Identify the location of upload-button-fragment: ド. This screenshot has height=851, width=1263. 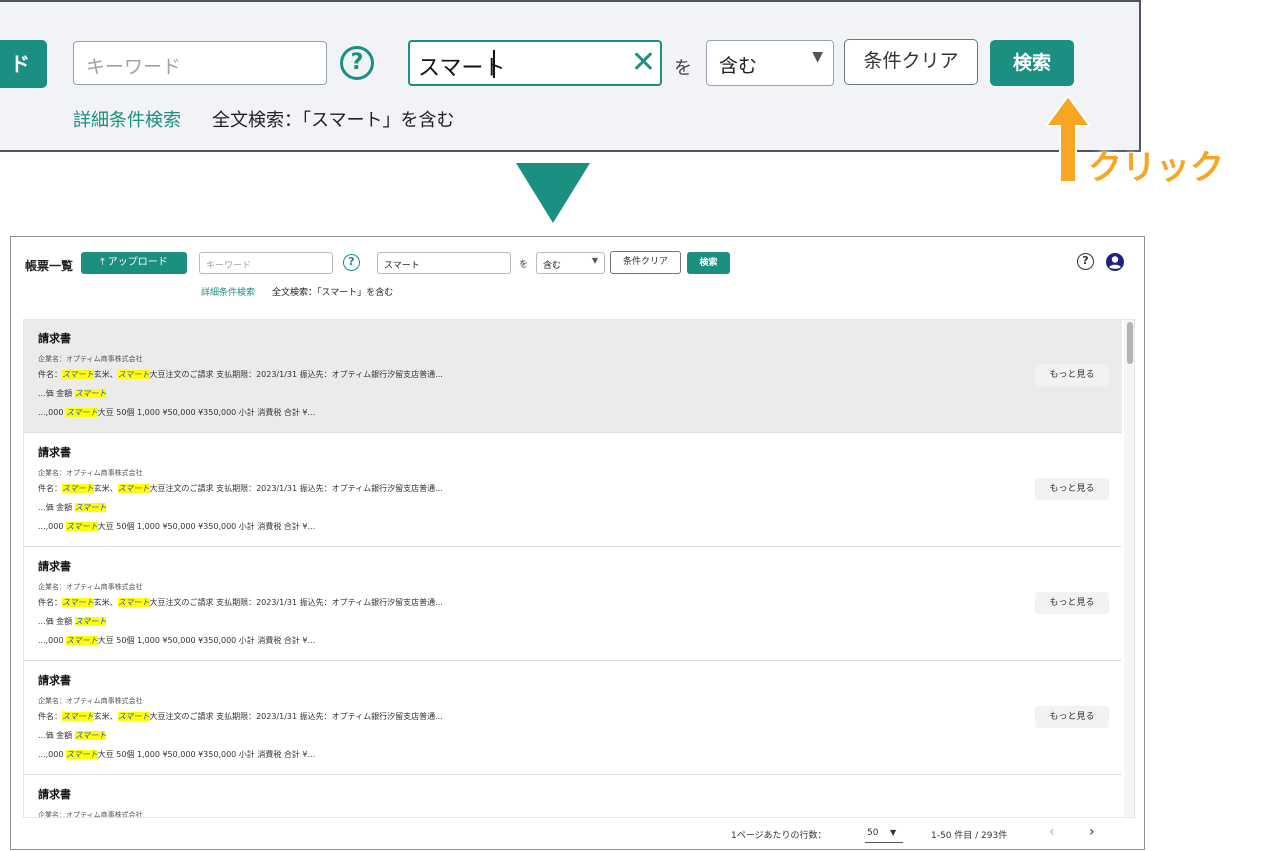
(23, 64).